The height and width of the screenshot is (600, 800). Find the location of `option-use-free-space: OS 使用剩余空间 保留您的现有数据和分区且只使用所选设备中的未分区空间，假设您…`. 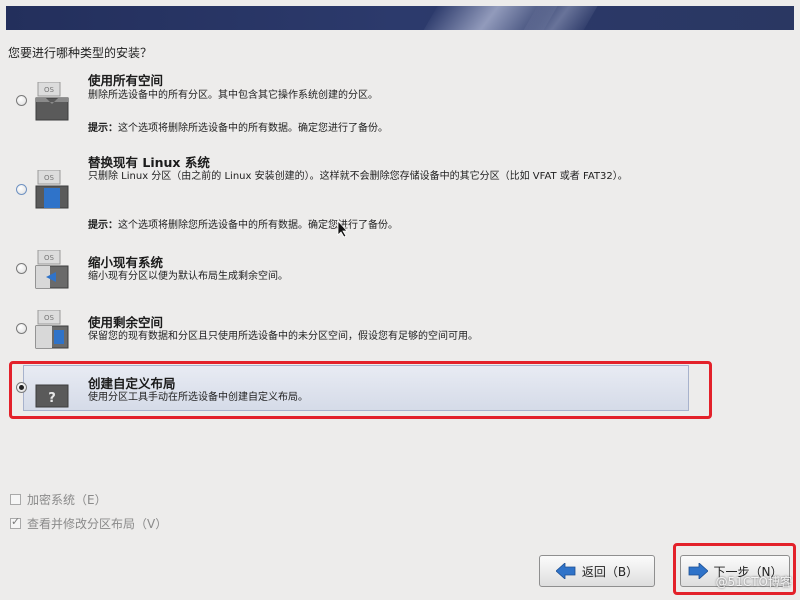

option-use-free-space: OS 使用剩余空间 保留您的现有数据和分区且只使用所选设备中的未分区空间，假设您… is located at coordinates (350, 332).